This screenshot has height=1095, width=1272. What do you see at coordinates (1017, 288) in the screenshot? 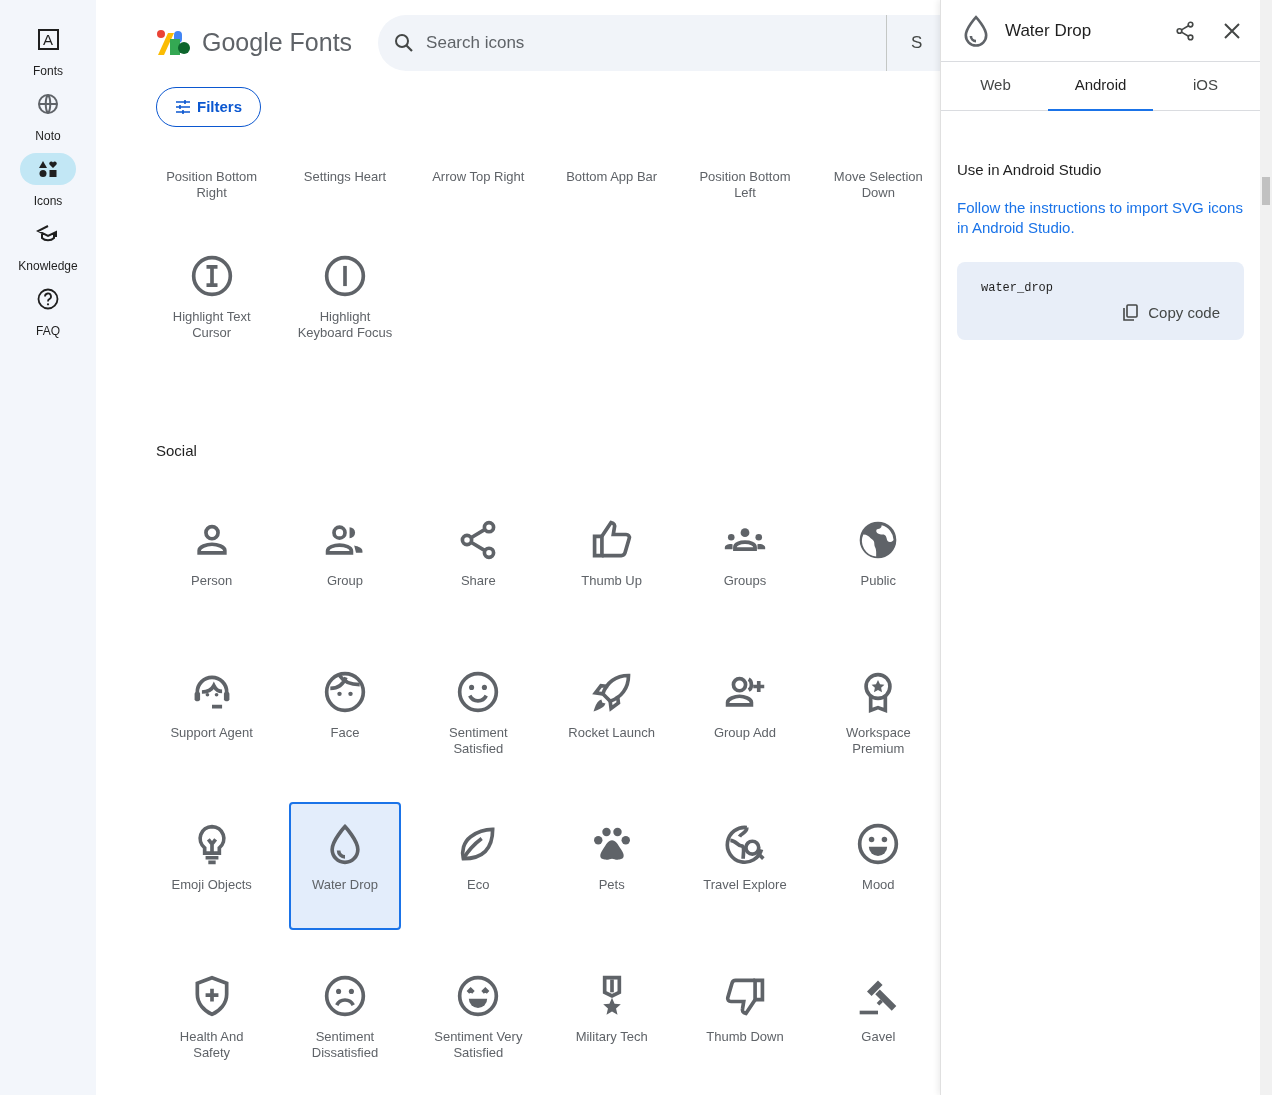
I see `code-text: water_drop` at bounding box center [1017, 288].